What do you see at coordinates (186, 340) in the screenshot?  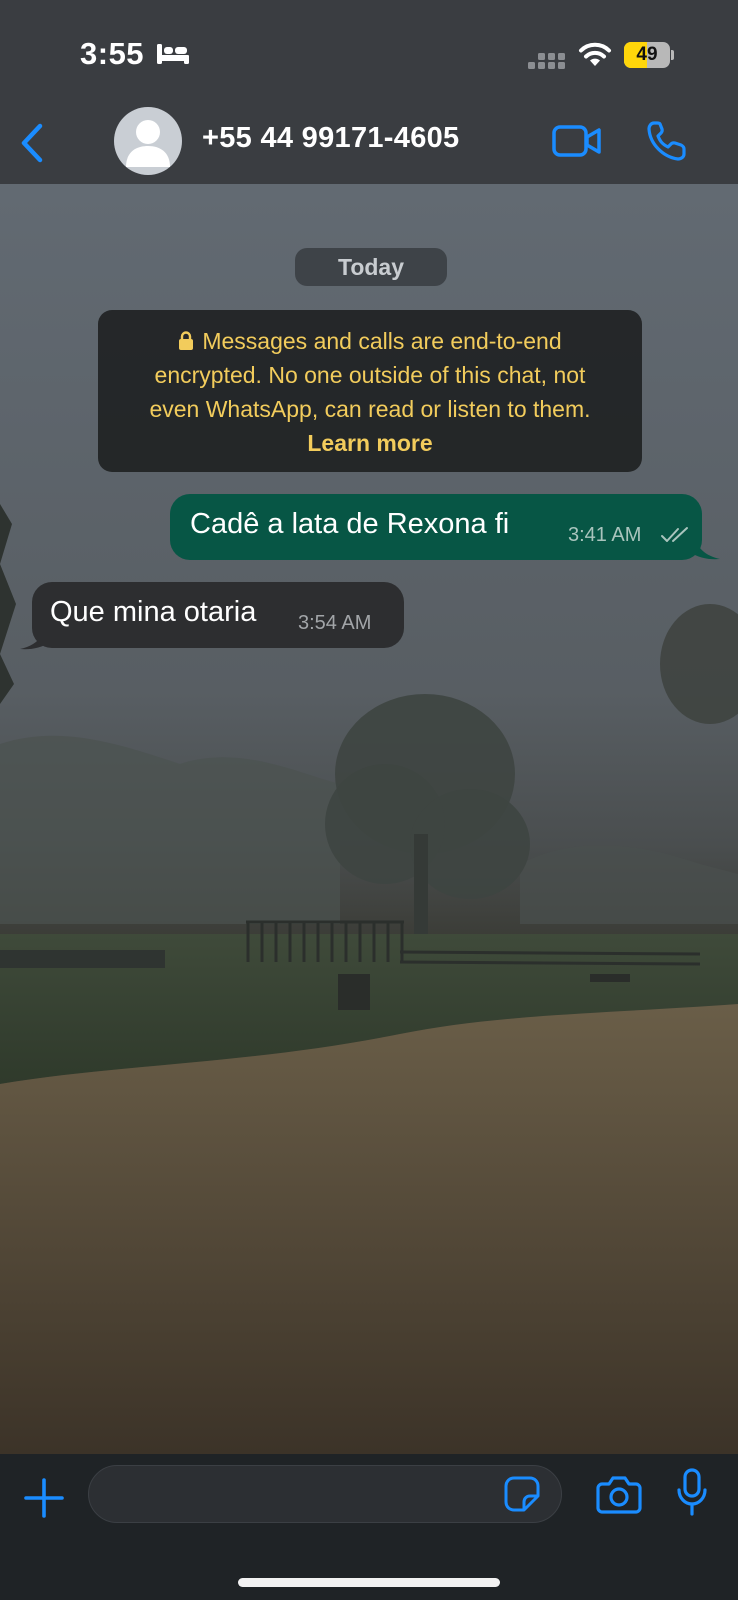 I see `lock-icon` at bounding box center [186, 340].